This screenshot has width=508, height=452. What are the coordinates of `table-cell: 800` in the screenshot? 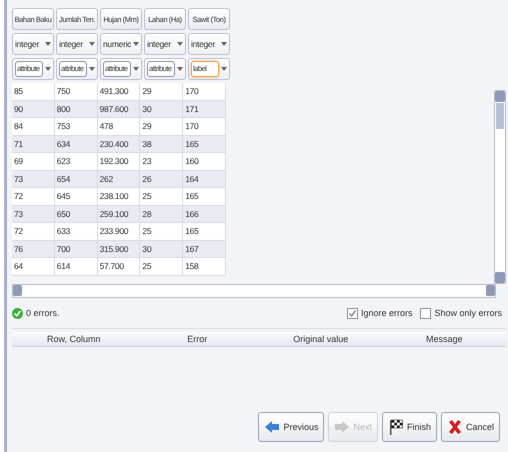 It's located at (76, 108).